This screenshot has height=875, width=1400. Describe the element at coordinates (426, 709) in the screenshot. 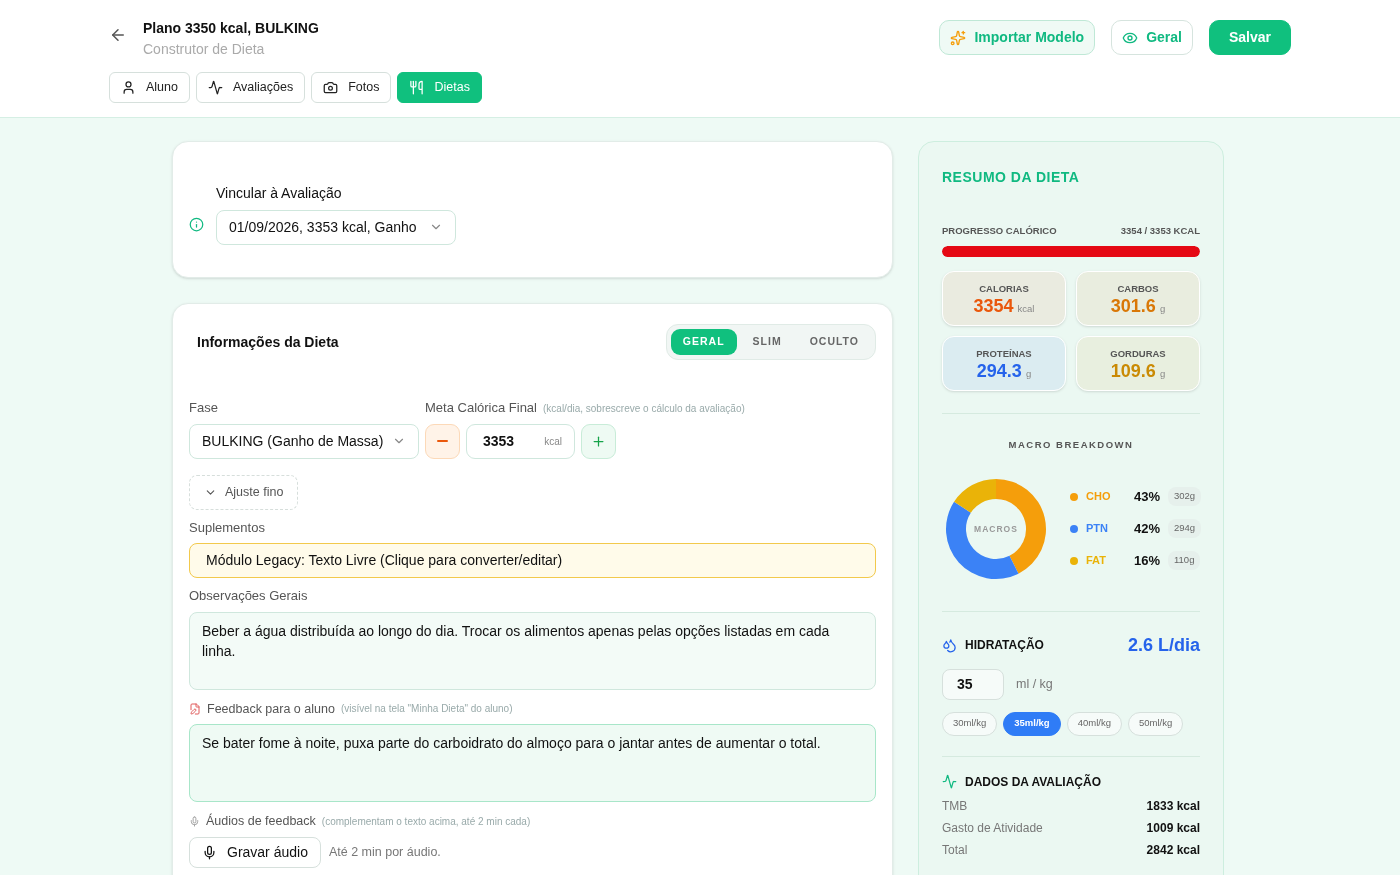

I see `feedback-hint: (visível na tela "Minha Dieta" do aluno)` at that location.